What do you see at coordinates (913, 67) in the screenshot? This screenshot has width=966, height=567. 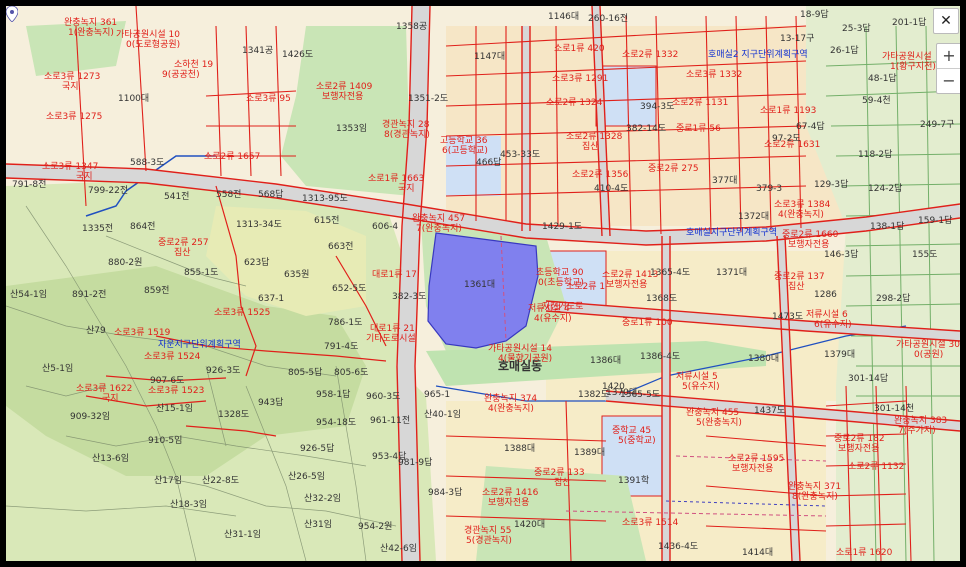 I see `map-label: 1(황구지천)` at bounding box center [913, 67].